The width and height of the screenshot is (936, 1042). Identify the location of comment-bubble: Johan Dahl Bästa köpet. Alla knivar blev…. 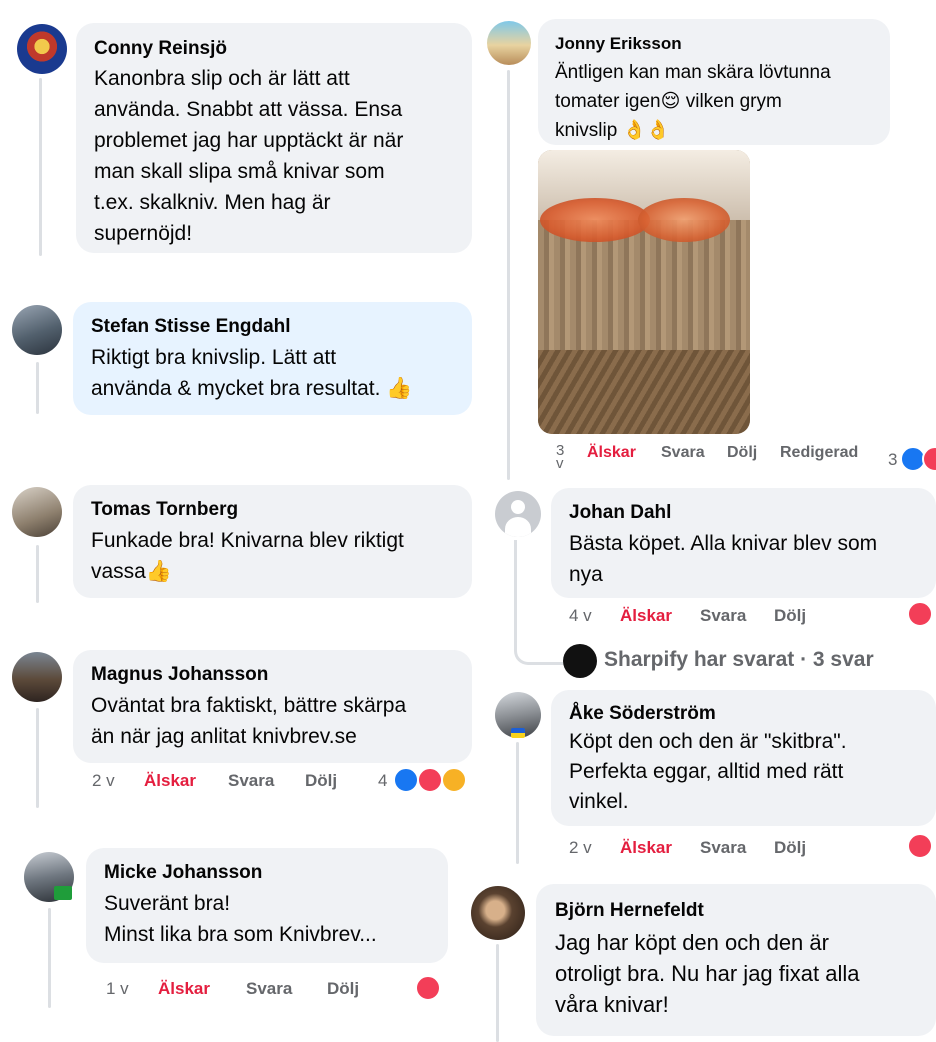
(743, 543).